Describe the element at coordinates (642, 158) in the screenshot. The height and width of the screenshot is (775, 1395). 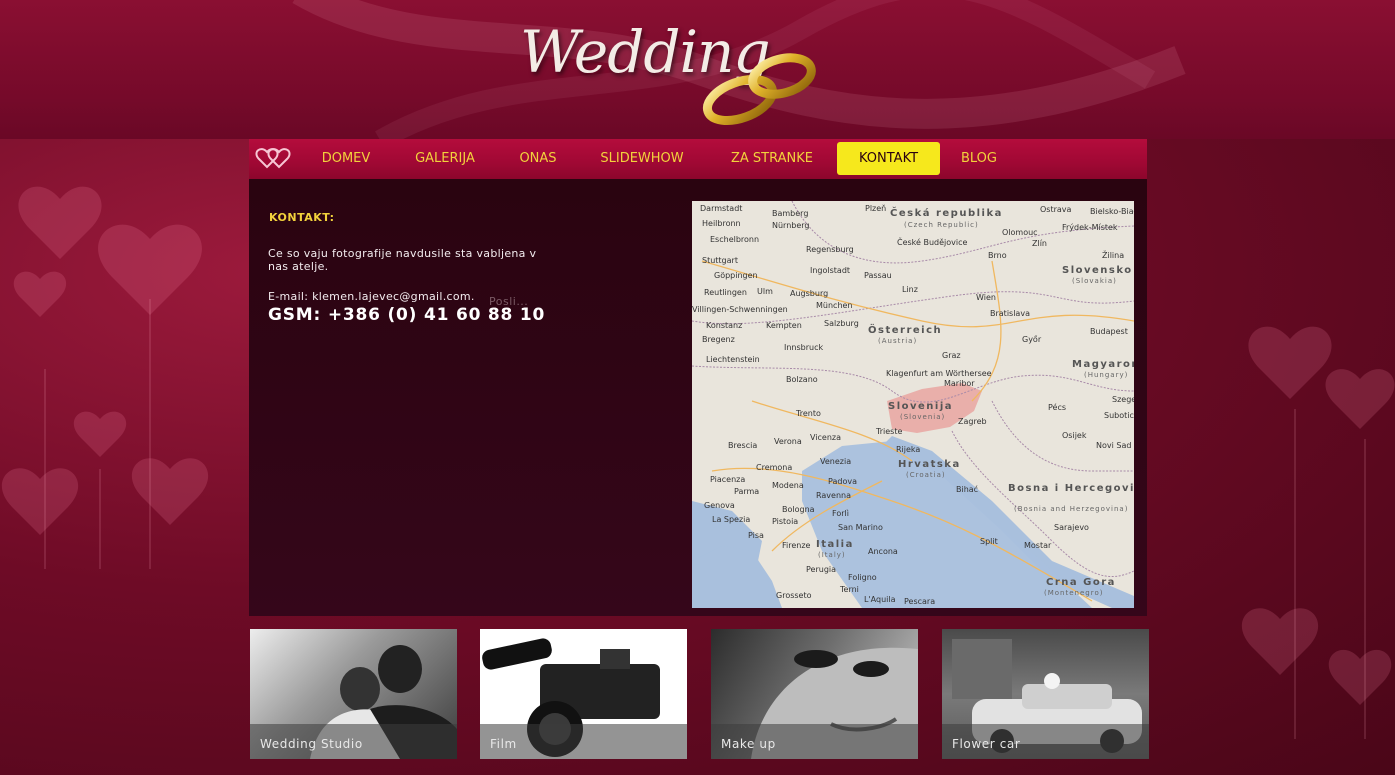
I see `nav-slideshow: SLIDEWHOW` at that location.